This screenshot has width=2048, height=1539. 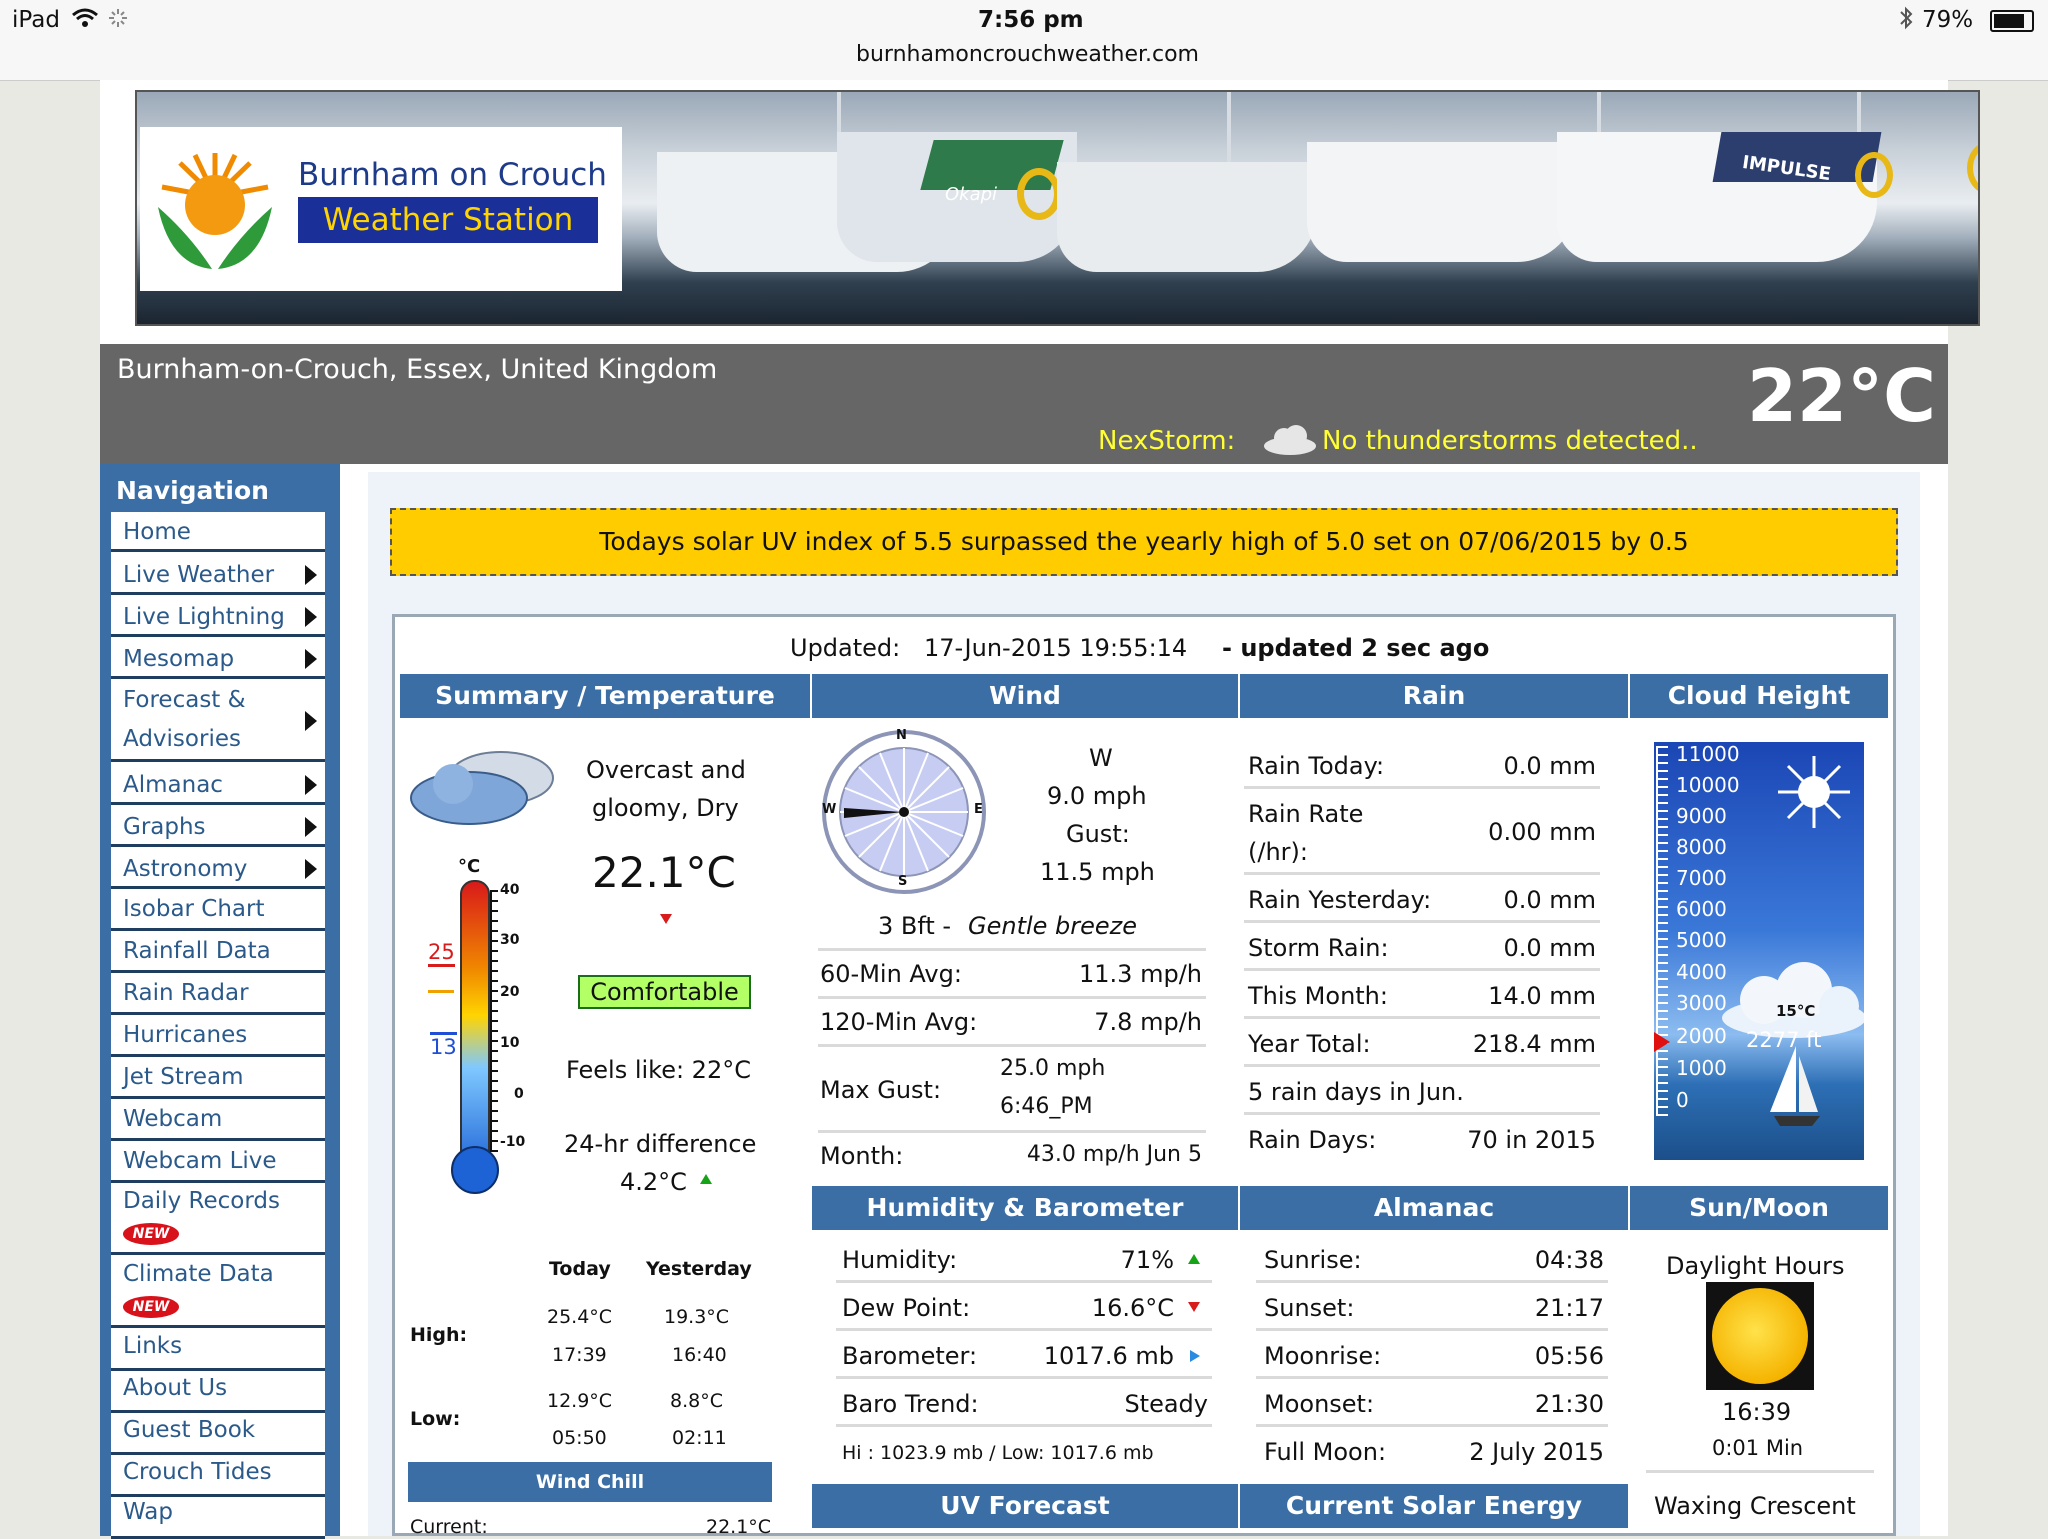 What do you see at coordinates (381, 209) in the screenshot?
I see `station-logo: Burnham on Crouch Weather Station` at bounding box center [381, 209].